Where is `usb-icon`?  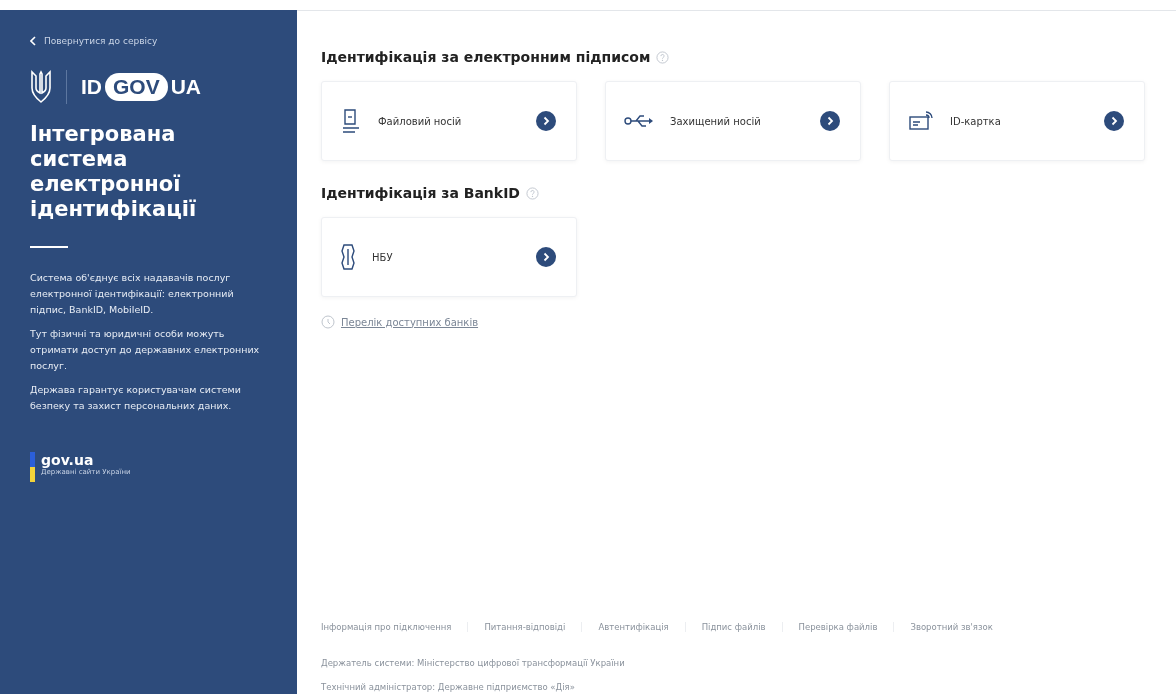 usb-icon is located at coordinates (639, 121).